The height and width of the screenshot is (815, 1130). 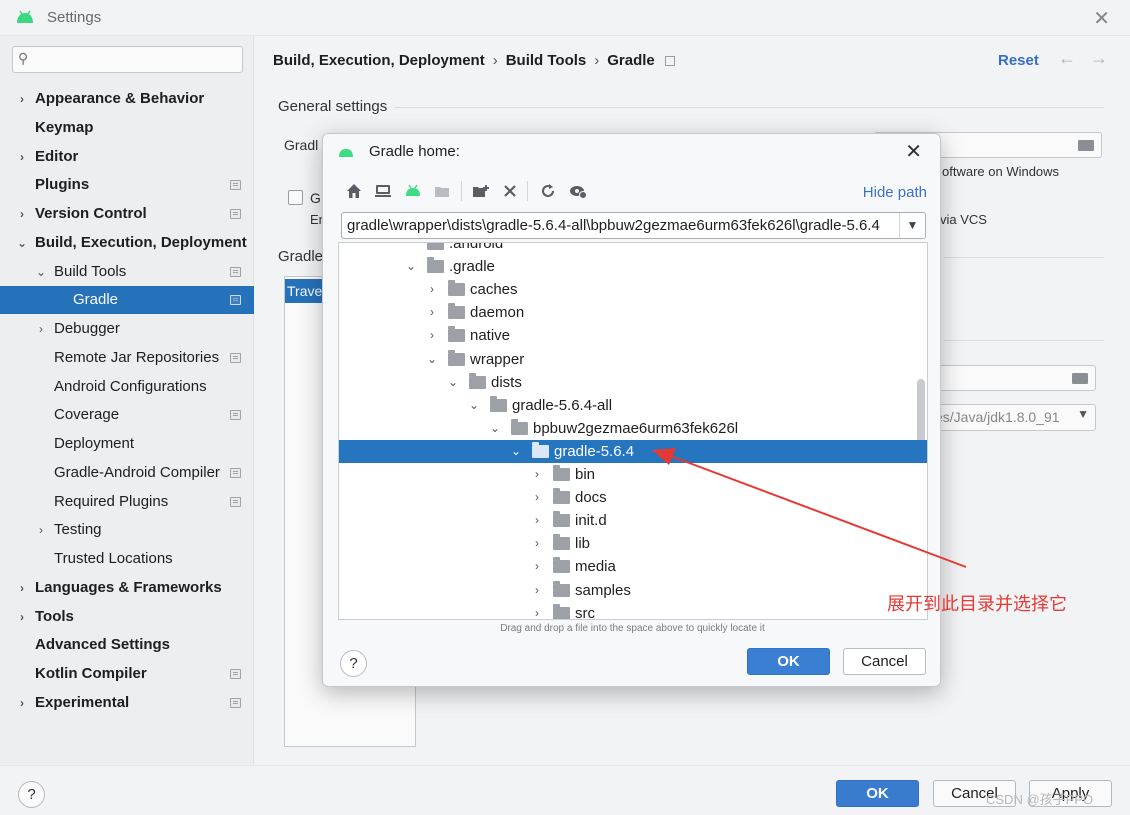 I want to click on tree-node-label: .android, so click(x=476, y=247).